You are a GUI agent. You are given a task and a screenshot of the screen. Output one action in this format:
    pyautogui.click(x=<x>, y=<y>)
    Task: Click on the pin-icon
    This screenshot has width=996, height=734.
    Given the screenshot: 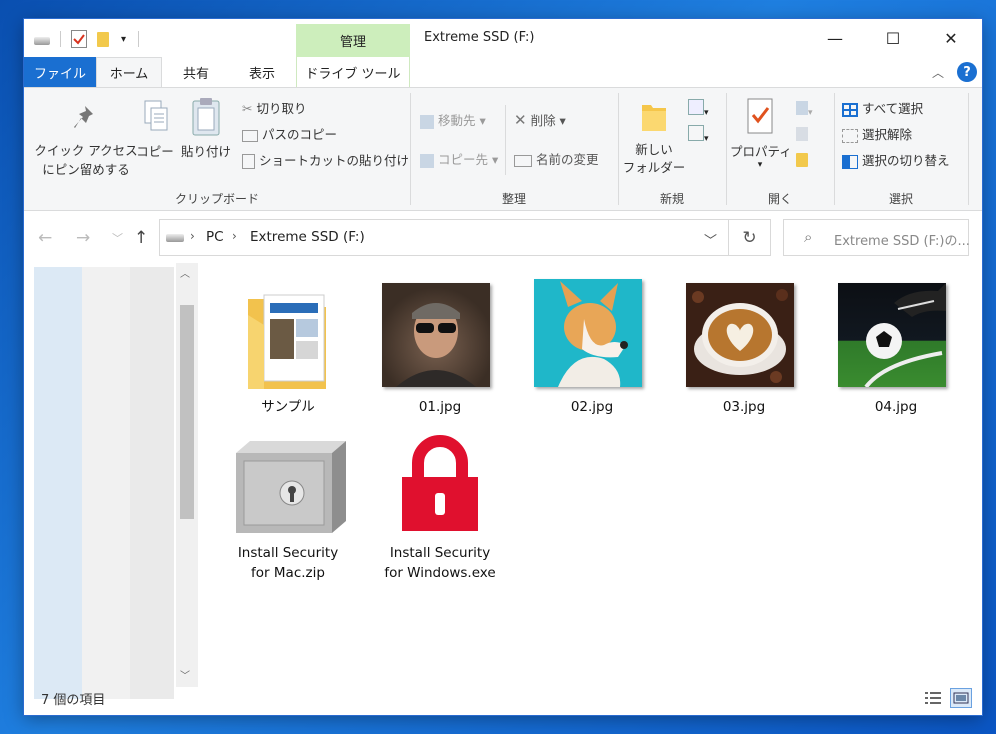 What is the action you would take?
    pyautogui.click(x=83, y=117)
    